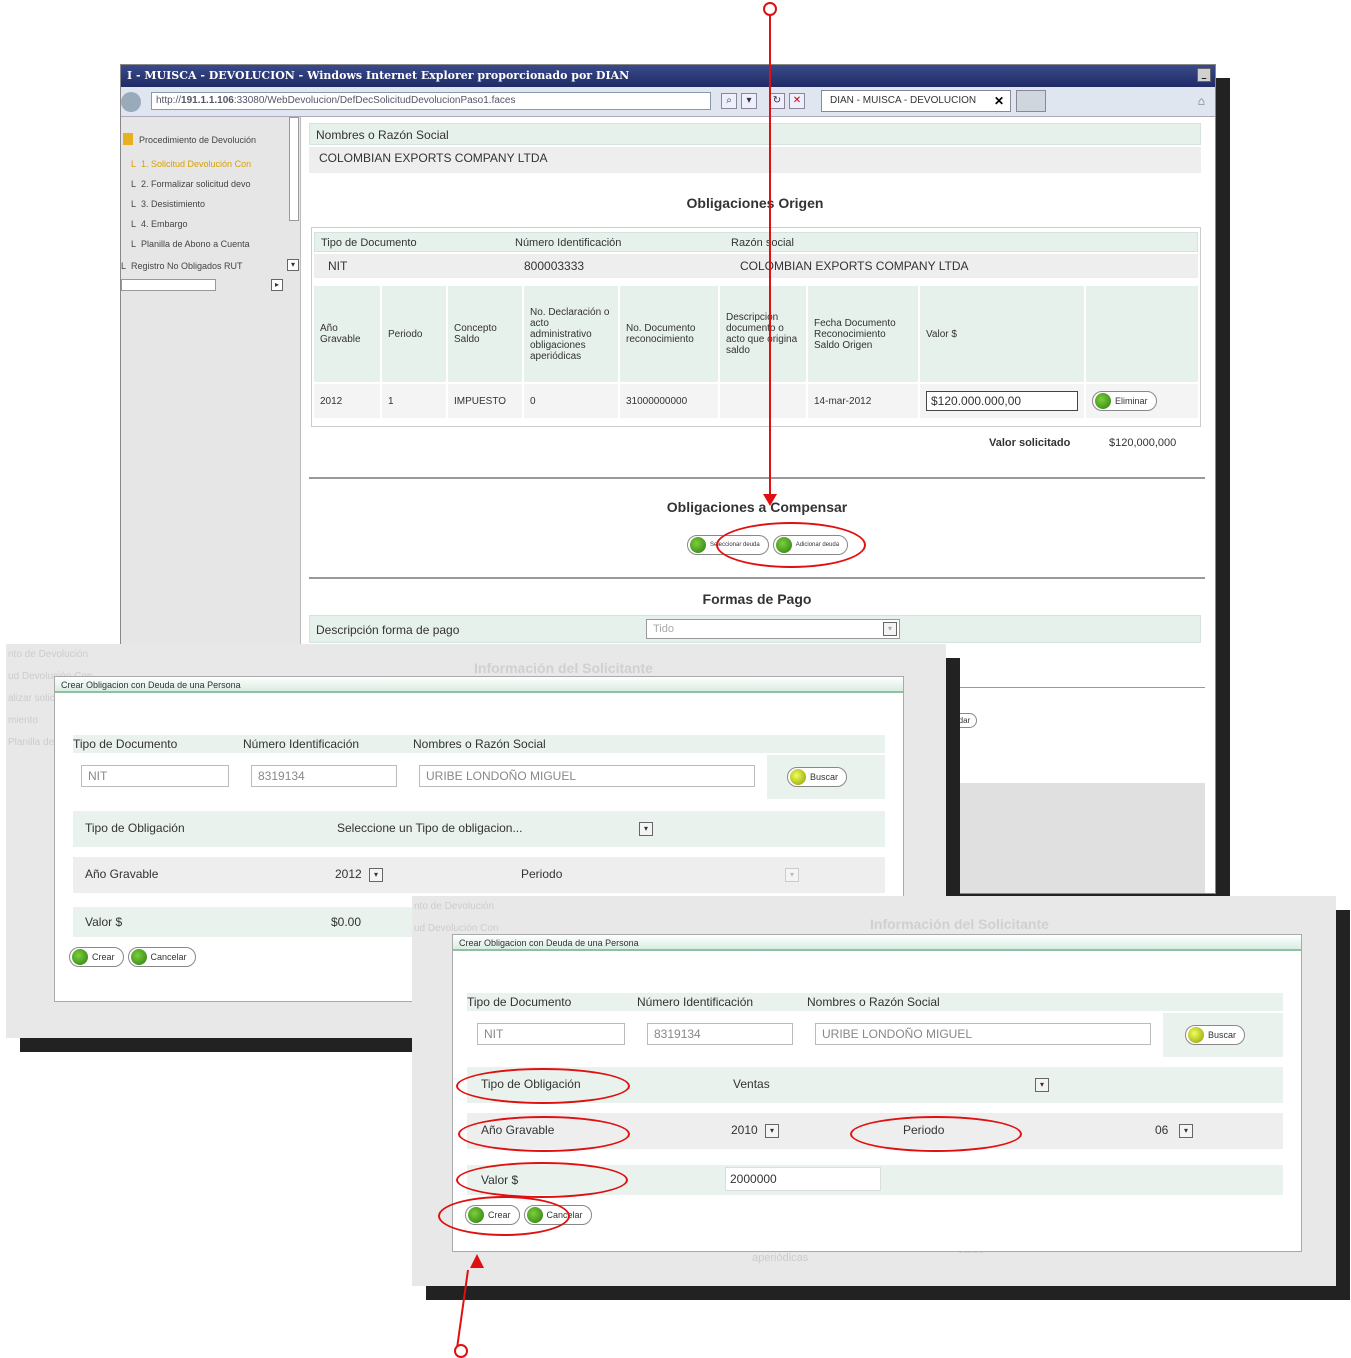 The height and width of the screenshot is (1358, 1351). Describe the element at coordinates (863, 401) in the screenshot. I see `cell-fecha: 14-mar-2012` at that location.